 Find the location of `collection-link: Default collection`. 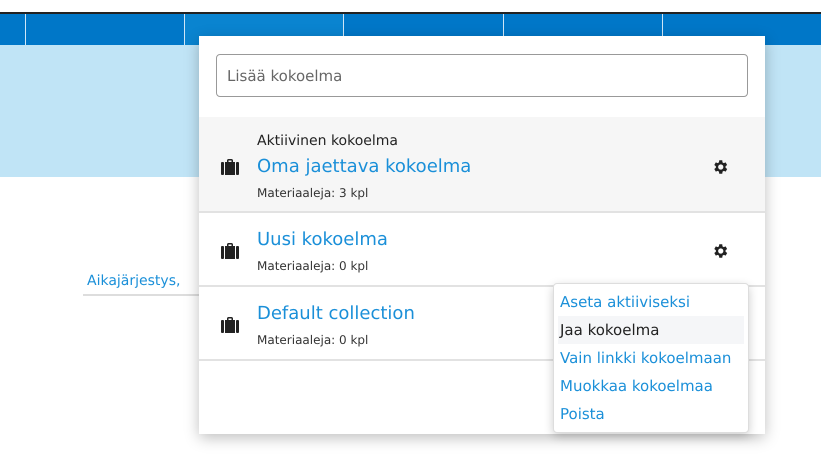

collection-link: Default collection is located at coordinates (336, 313).